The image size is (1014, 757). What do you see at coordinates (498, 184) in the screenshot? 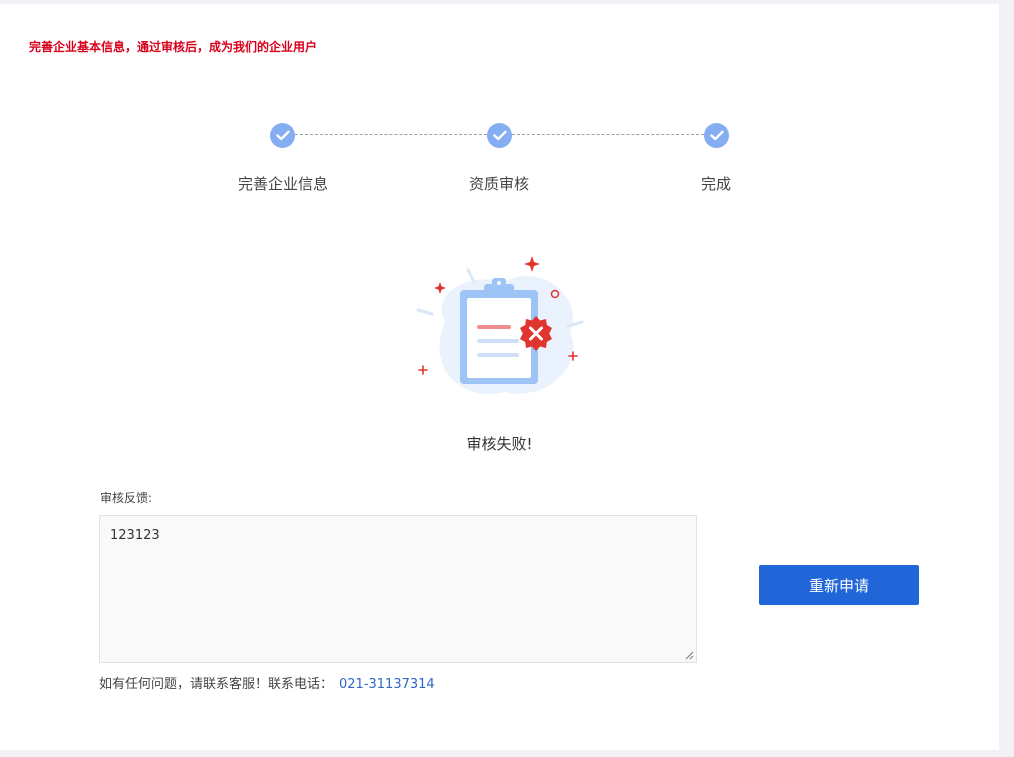
I see `step-label-review: 资质审核` at bounding box center [498, 184].